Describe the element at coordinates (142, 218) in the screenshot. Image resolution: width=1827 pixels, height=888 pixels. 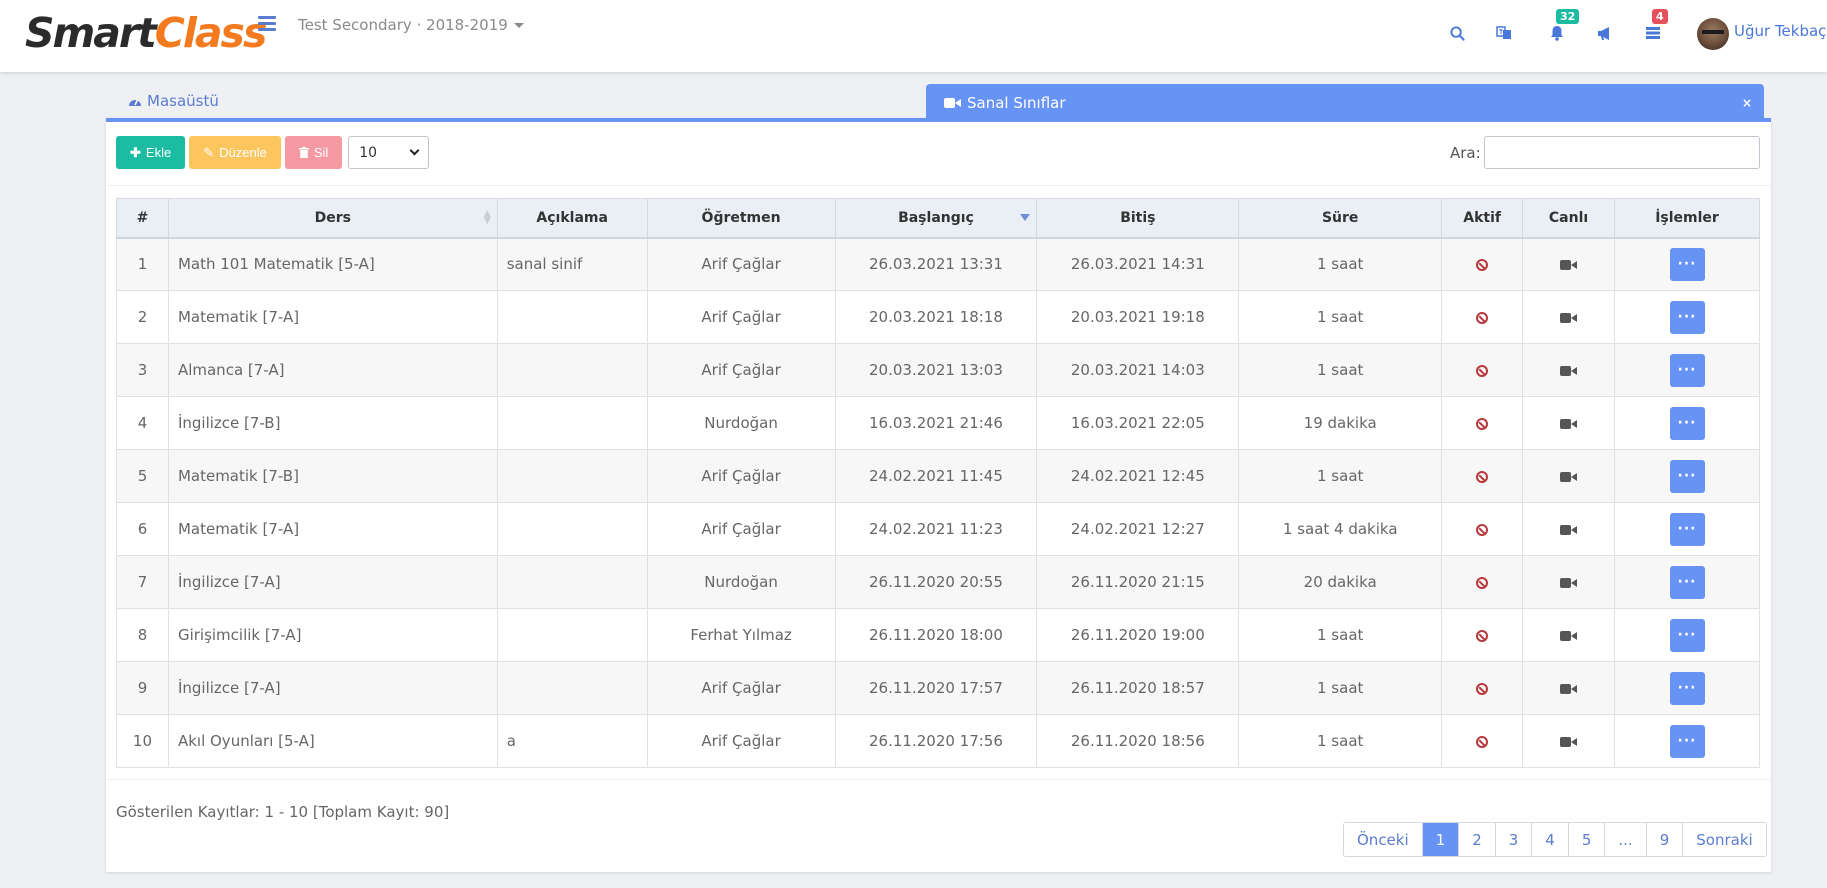
I see `column-header: #` at that location.